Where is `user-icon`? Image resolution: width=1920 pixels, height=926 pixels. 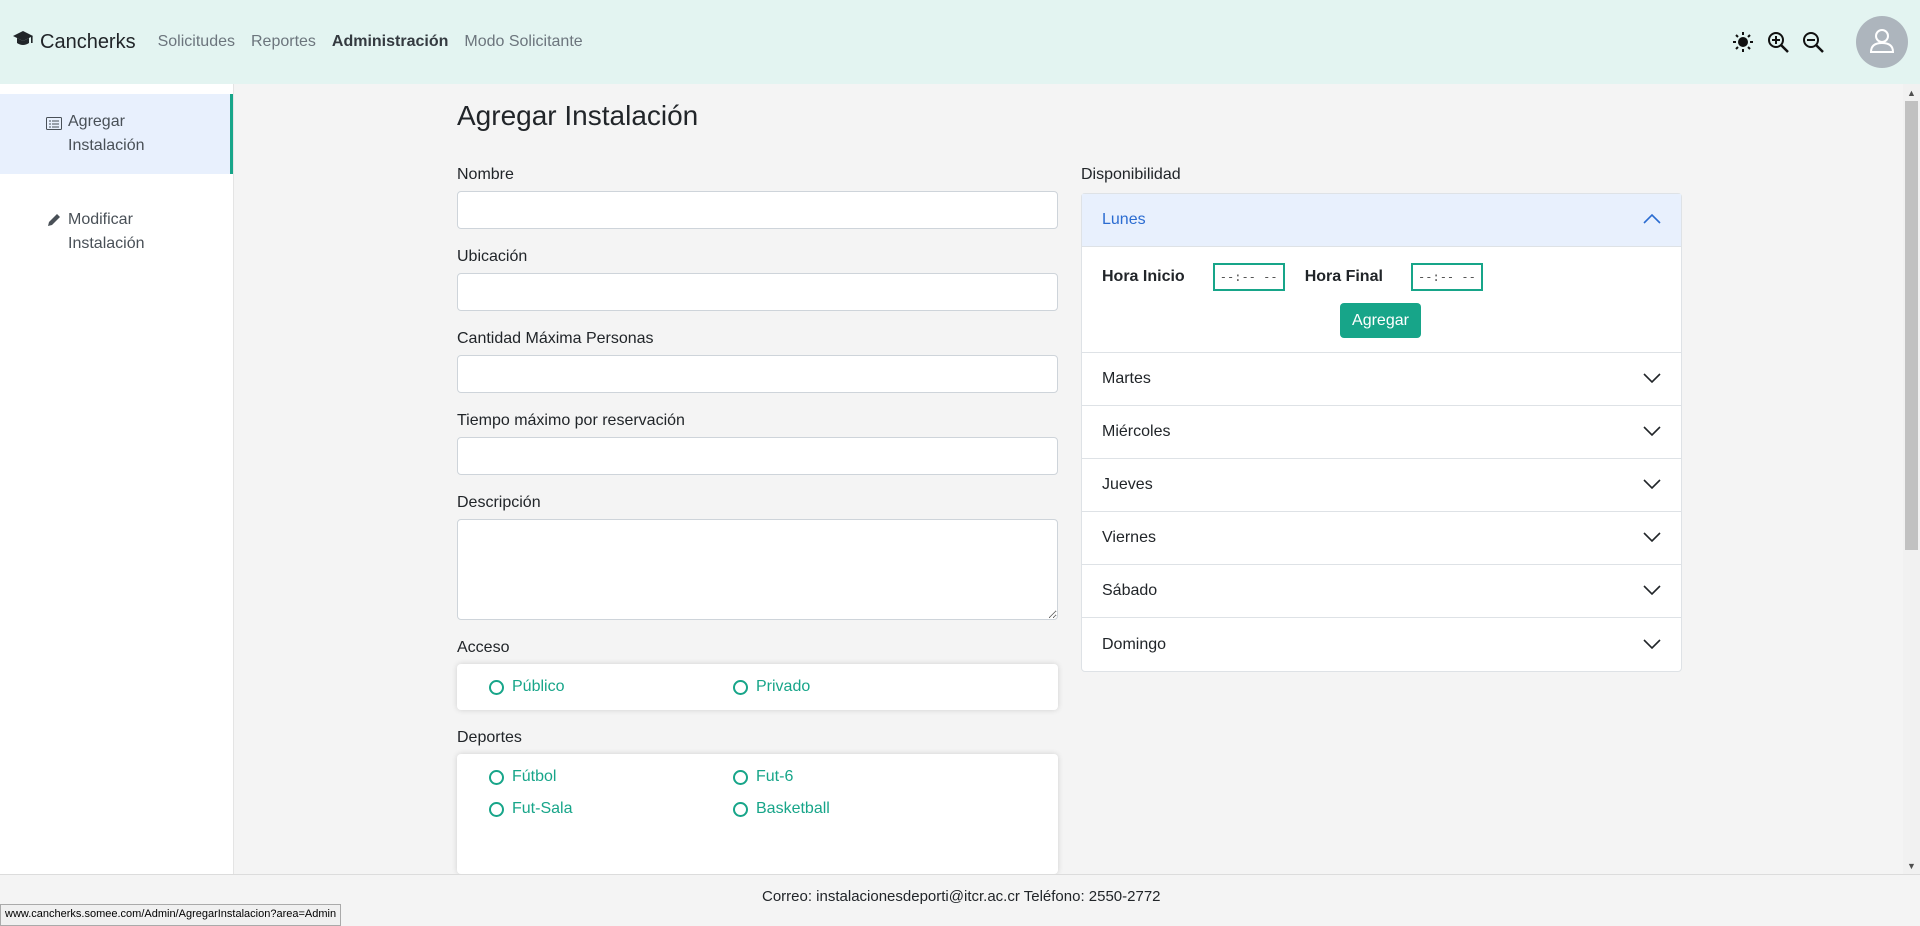
user-icon is located at coordinates (1882, 42).